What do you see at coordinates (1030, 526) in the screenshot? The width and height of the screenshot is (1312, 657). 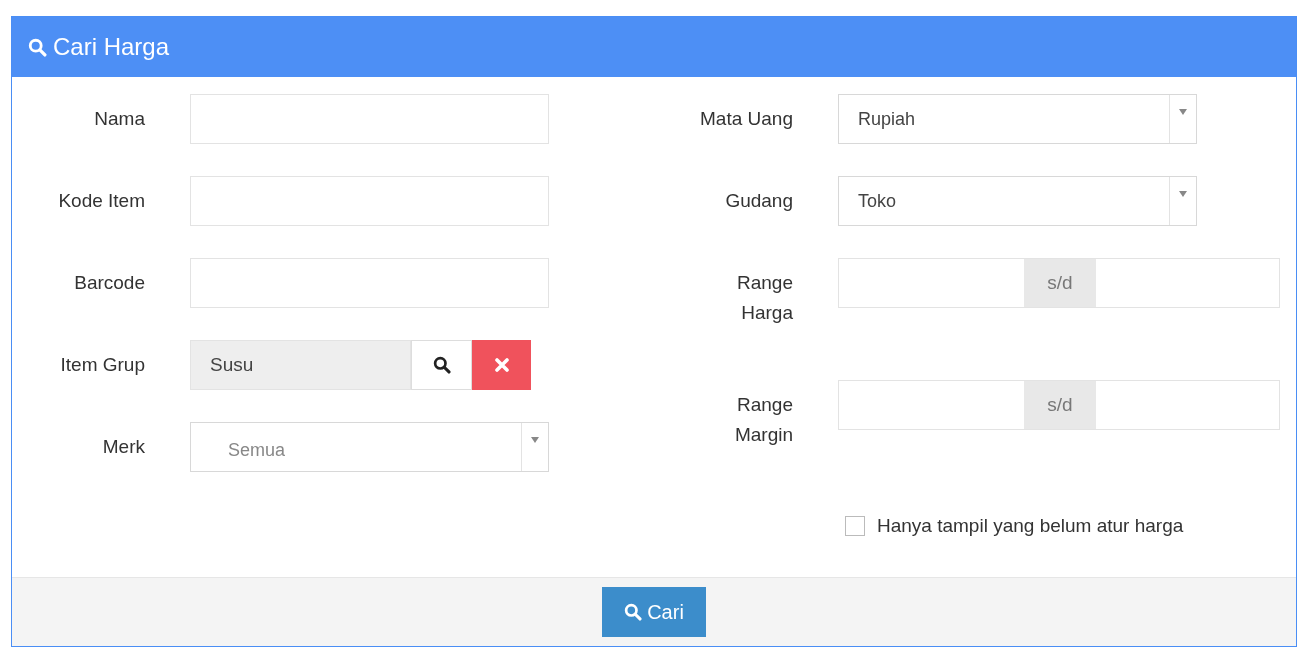 I see `checkbox-label: Hanya tampil yang belum atur harga` at bounding box center [1030, 526].